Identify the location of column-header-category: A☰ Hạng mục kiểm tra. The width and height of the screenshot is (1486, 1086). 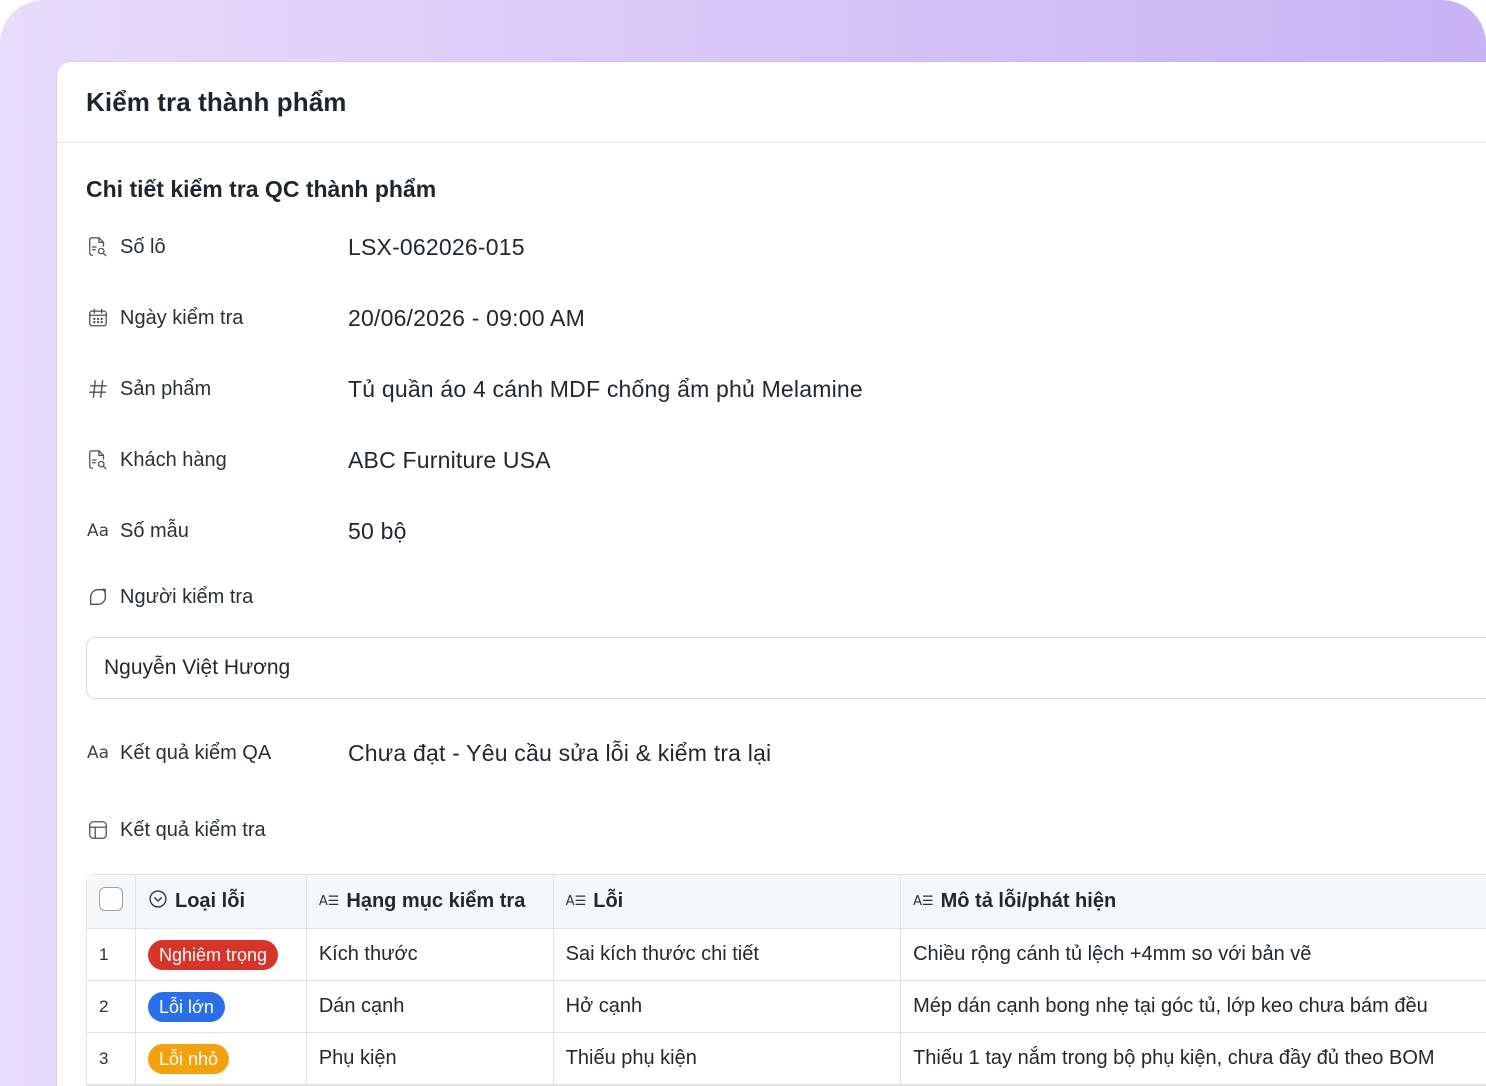
(430, 902).